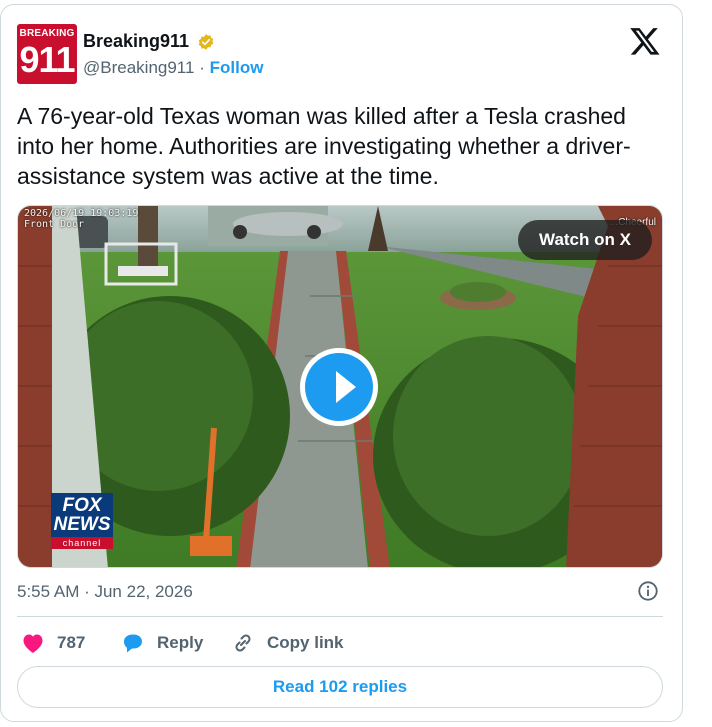 The width and height of the screenshot is (712, 727). What do you see at coordinates (237, 67) in the screenshot?
I see `follow-button: Follow` at bounding box center [237, 67].